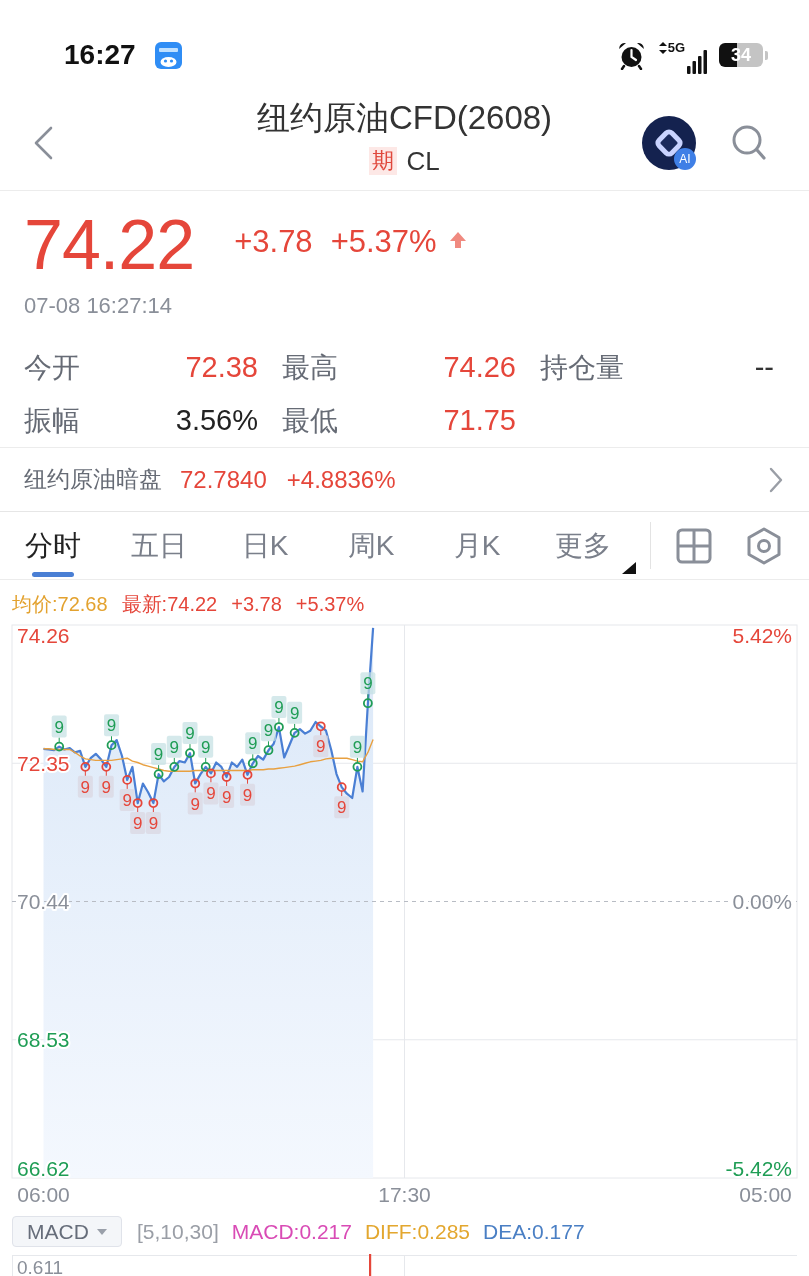 This screenshot has width=809, height=1276. Describe the element at coordinates (697, 62) in the screenshot. I see `signal-bars-icon` at that location.